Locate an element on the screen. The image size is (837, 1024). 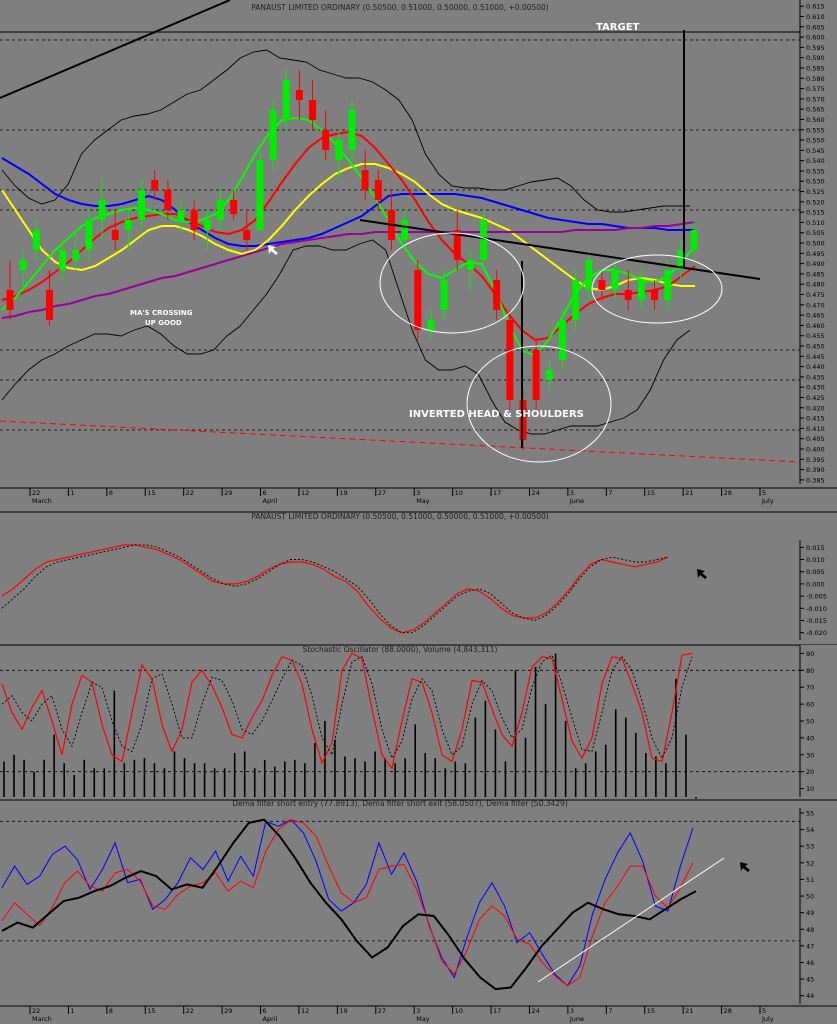
y-tick-label: 0.610 is located at coordinates (815, 17).